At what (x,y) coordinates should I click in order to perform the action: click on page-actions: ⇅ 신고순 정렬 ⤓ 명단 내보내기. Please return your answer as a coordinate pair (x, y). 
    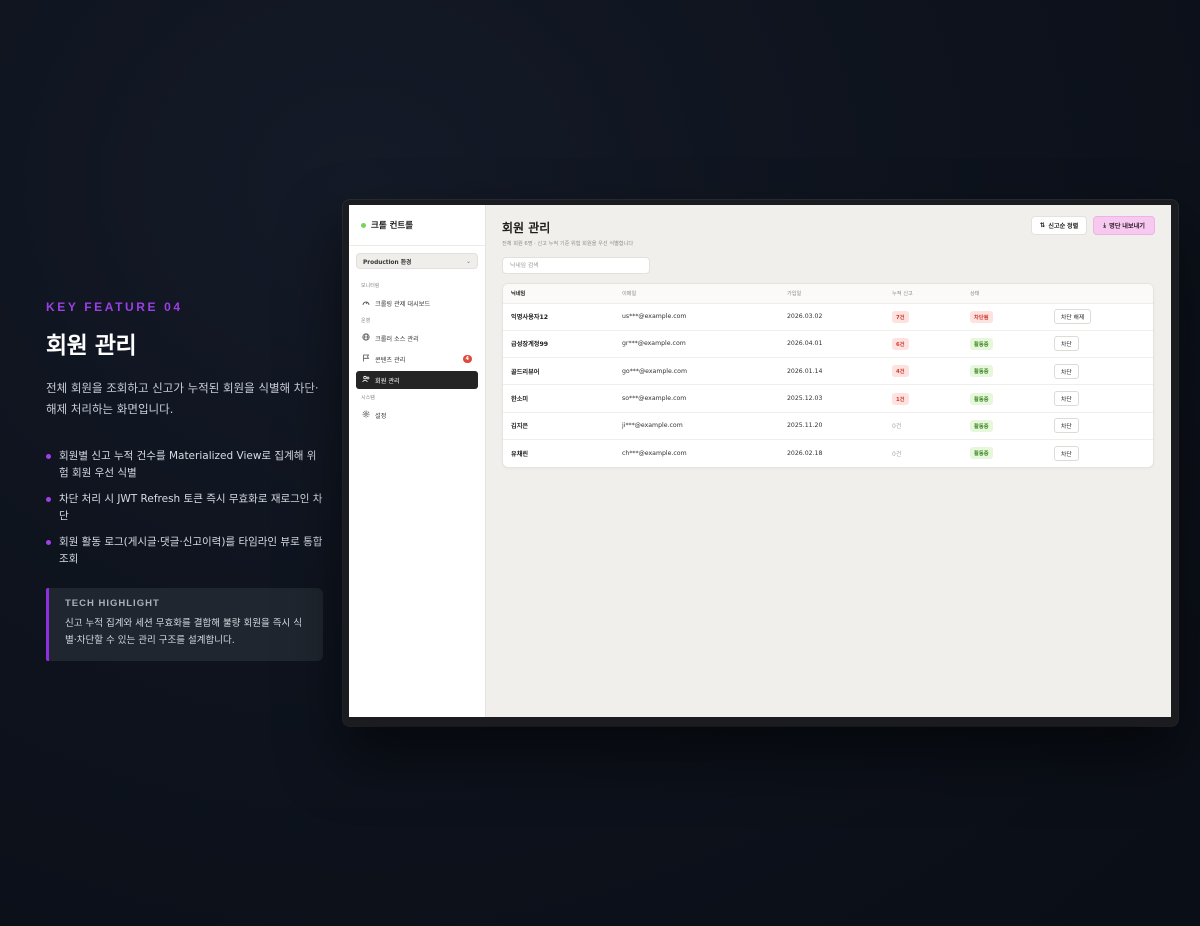
    Looking at the image, I should click on (1093, 225).